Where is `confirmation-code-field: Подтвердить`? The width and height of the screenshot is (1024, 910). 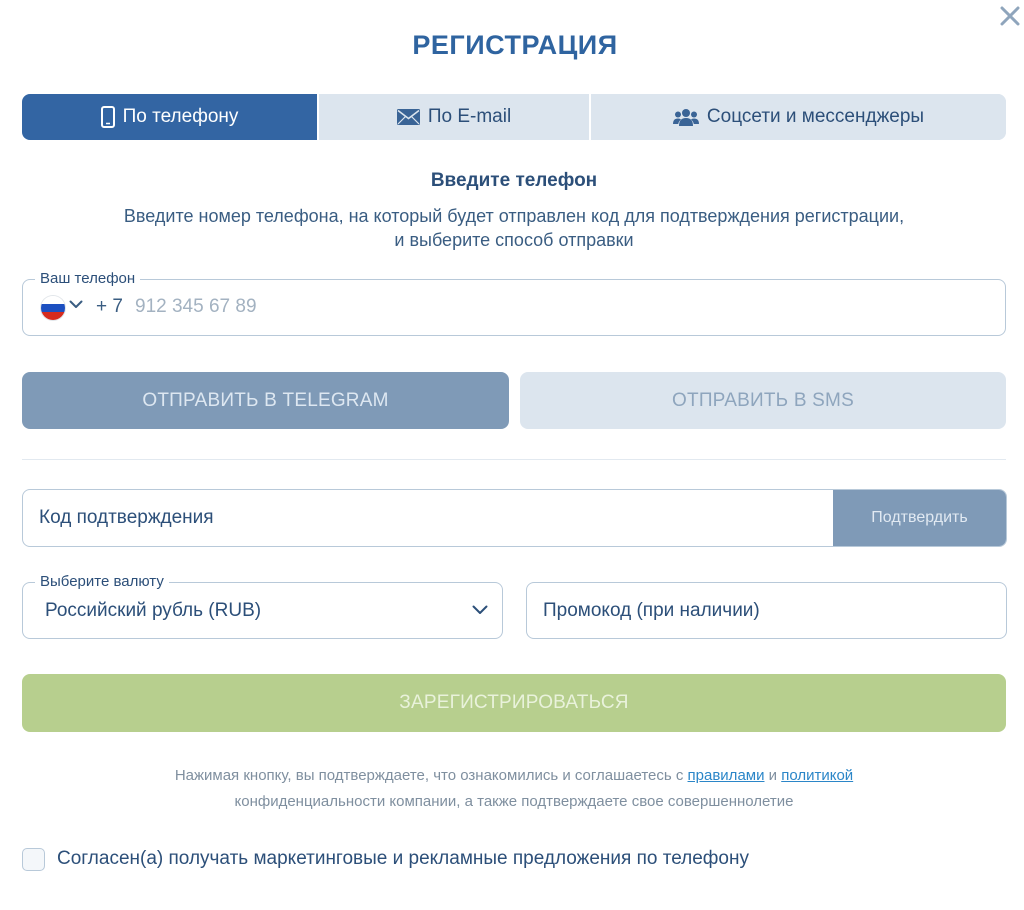
confirmation-code-field: Подтвердить is located at coordinates (514, 518).